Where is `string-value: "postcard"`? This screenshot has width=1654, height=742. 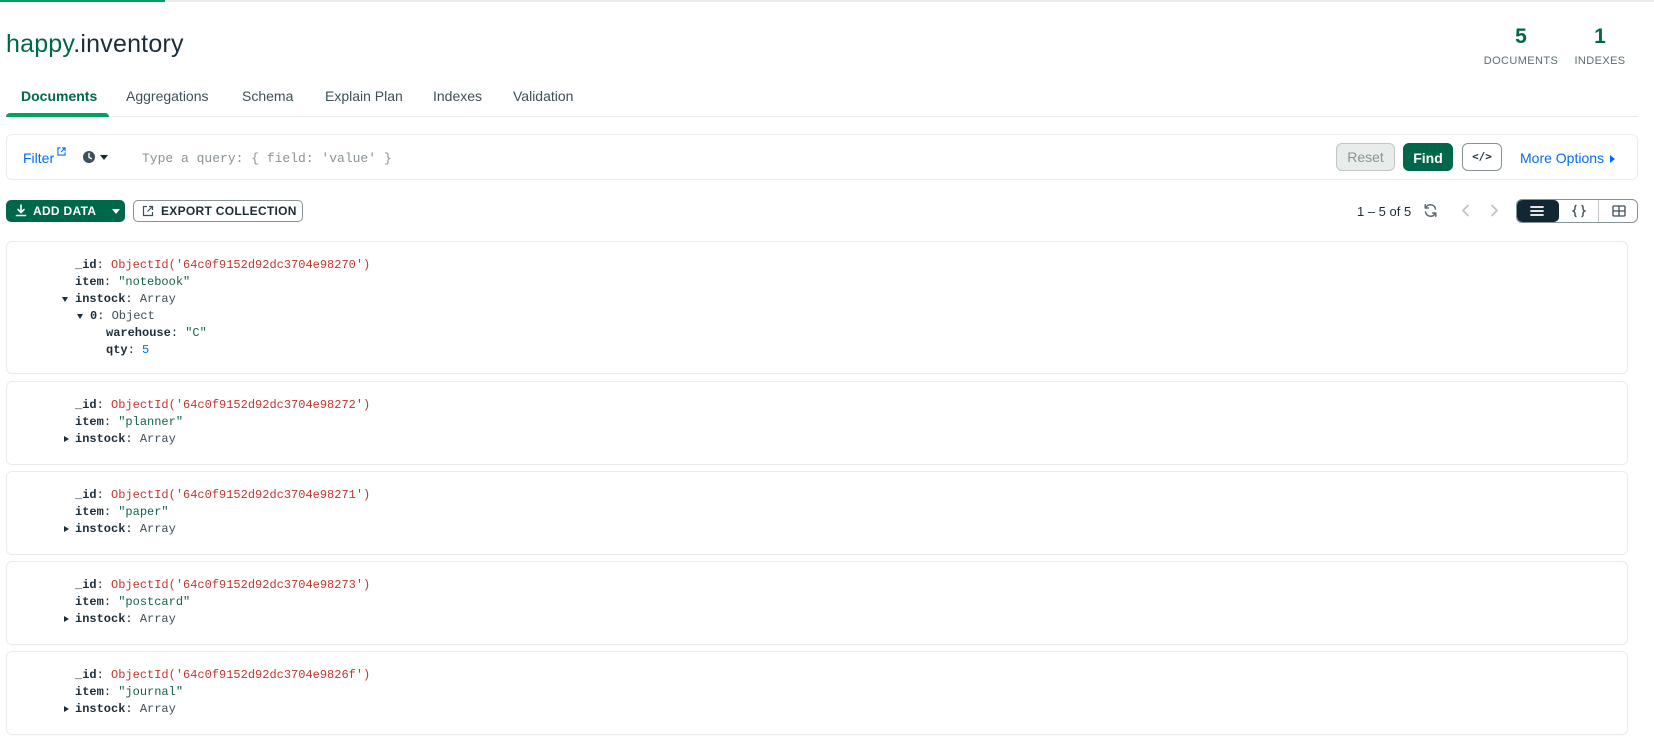 string-value: "postcard" is located at coordinates (154, 602).